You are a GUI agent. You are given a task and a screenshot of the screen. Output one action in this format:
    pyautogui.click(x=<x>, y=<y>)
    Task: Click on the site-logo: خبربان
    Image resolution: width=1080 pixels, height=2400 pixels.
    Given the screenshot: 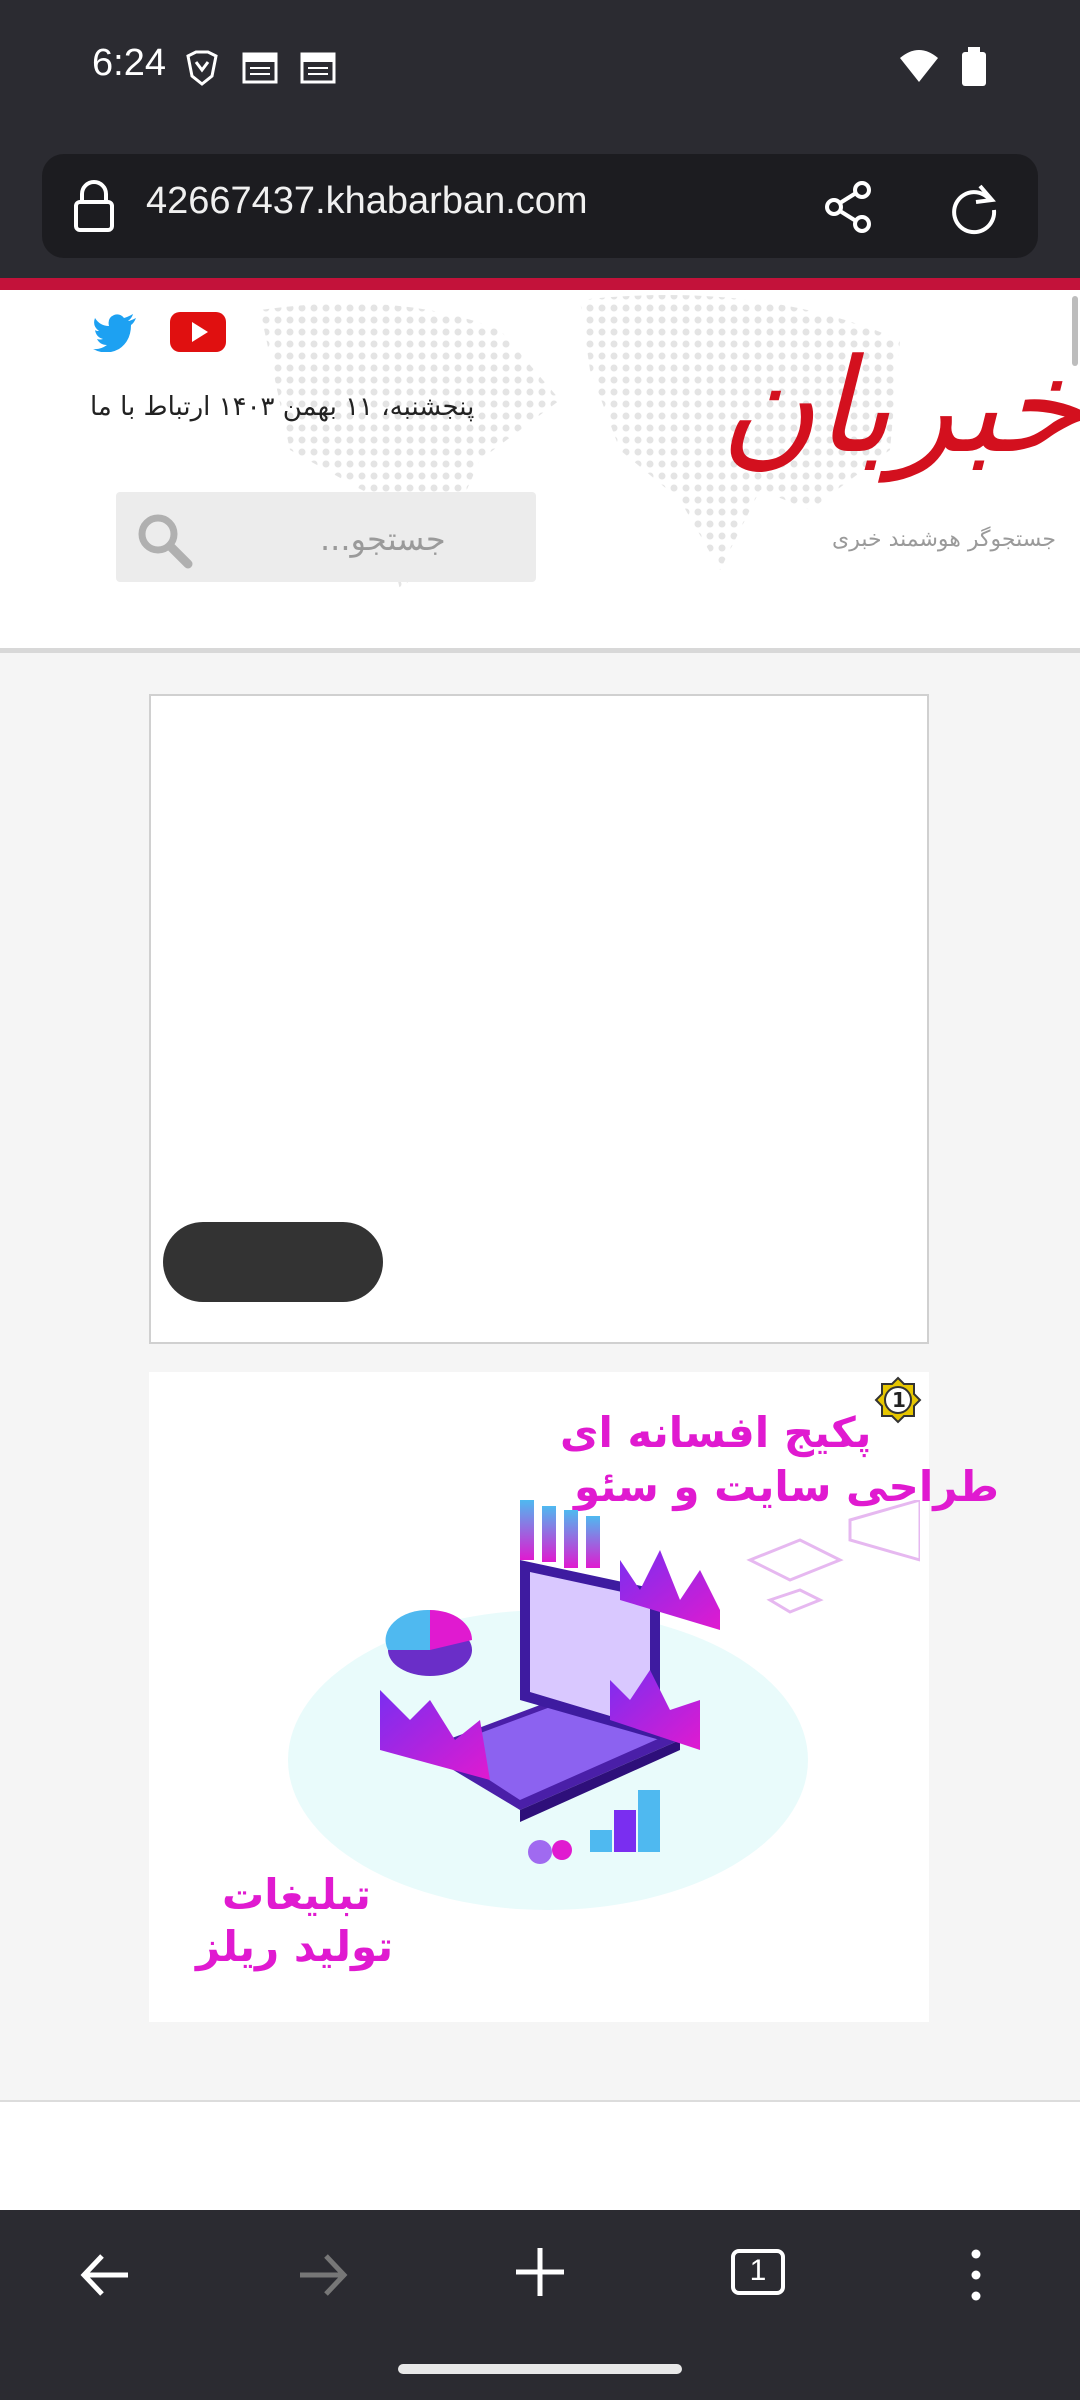 What is the action you would take?
    pyautogui.click(x=900, y=406)
    